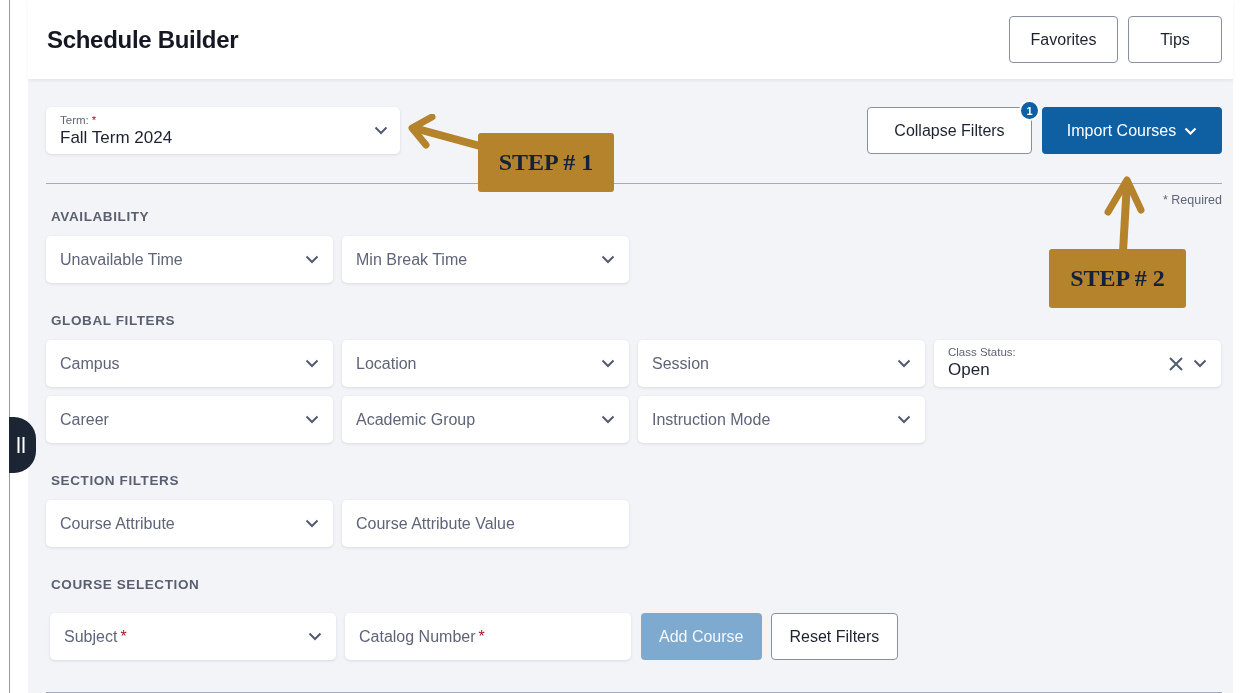 The width and height of the screenshot is (1243, 693). I want to click on select-field: Instruction Mode, so click(781, 419).